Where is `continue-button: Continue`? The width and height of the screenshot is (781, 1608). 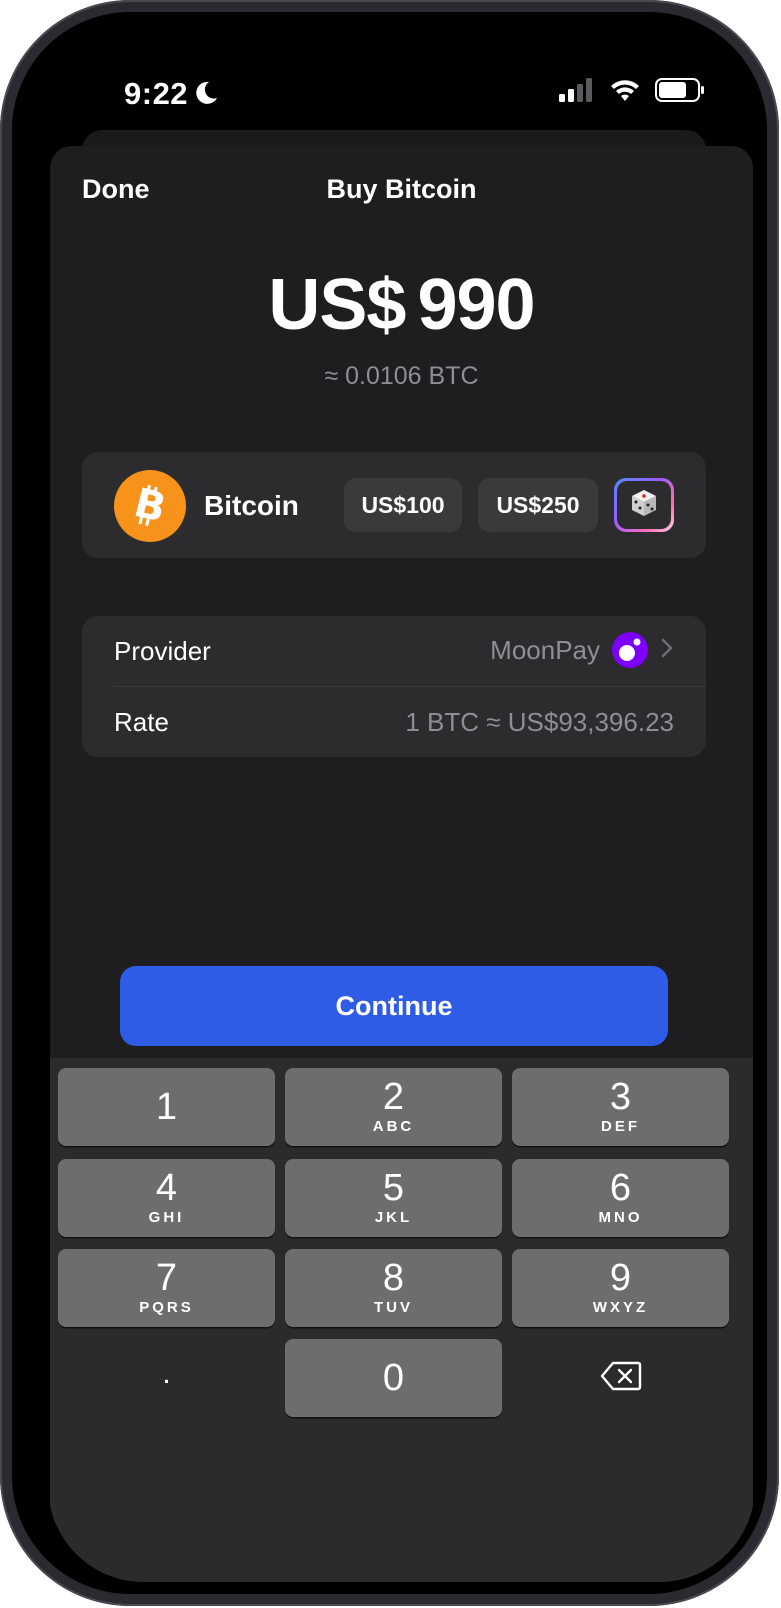 continue-button: Continue is located at coordinates (394, 1006).